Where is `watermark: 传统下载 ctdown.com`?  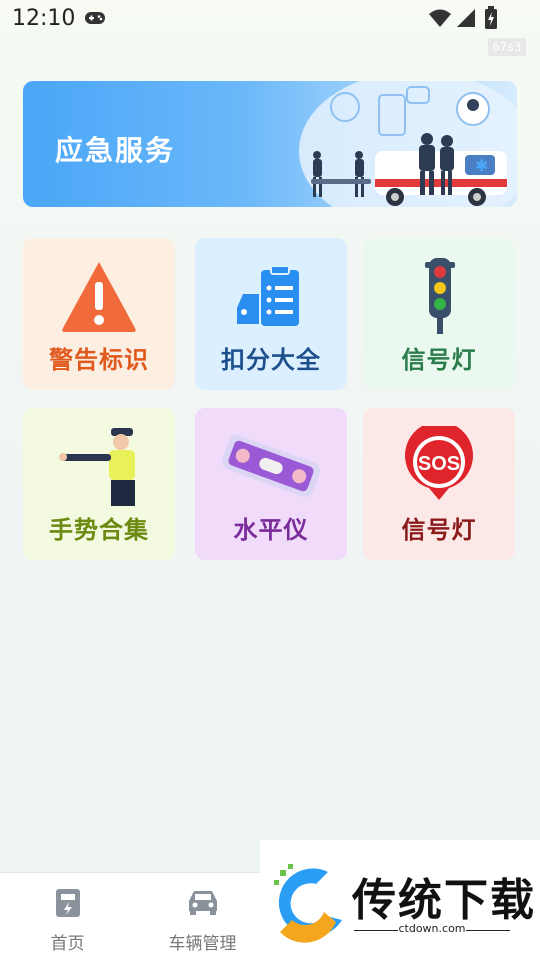 watermark: 传统下载 ctdown.com is located at coordinates (400, 900).